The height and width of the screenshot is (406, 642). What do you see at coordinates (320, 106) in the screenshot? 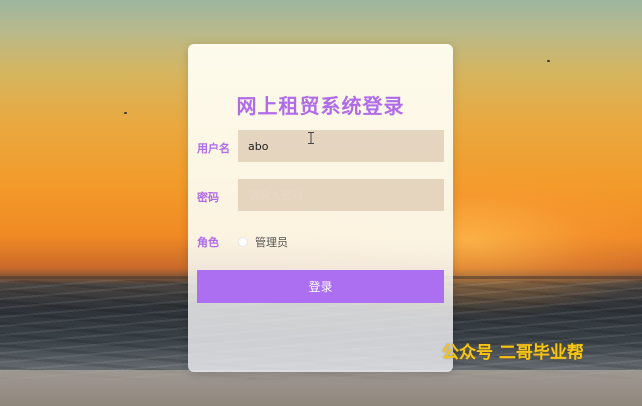
I see `login-title: 网上租贸系统登录` at bounding box center [320, 106].